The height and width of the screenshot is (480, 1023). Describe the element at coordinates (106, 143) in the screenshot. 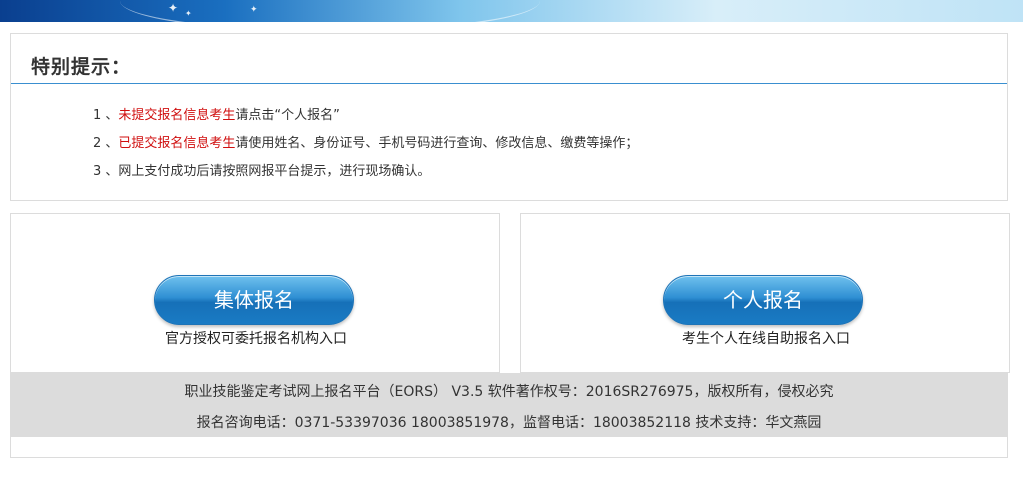

I see `notice-item-number: 2 、` at that location.